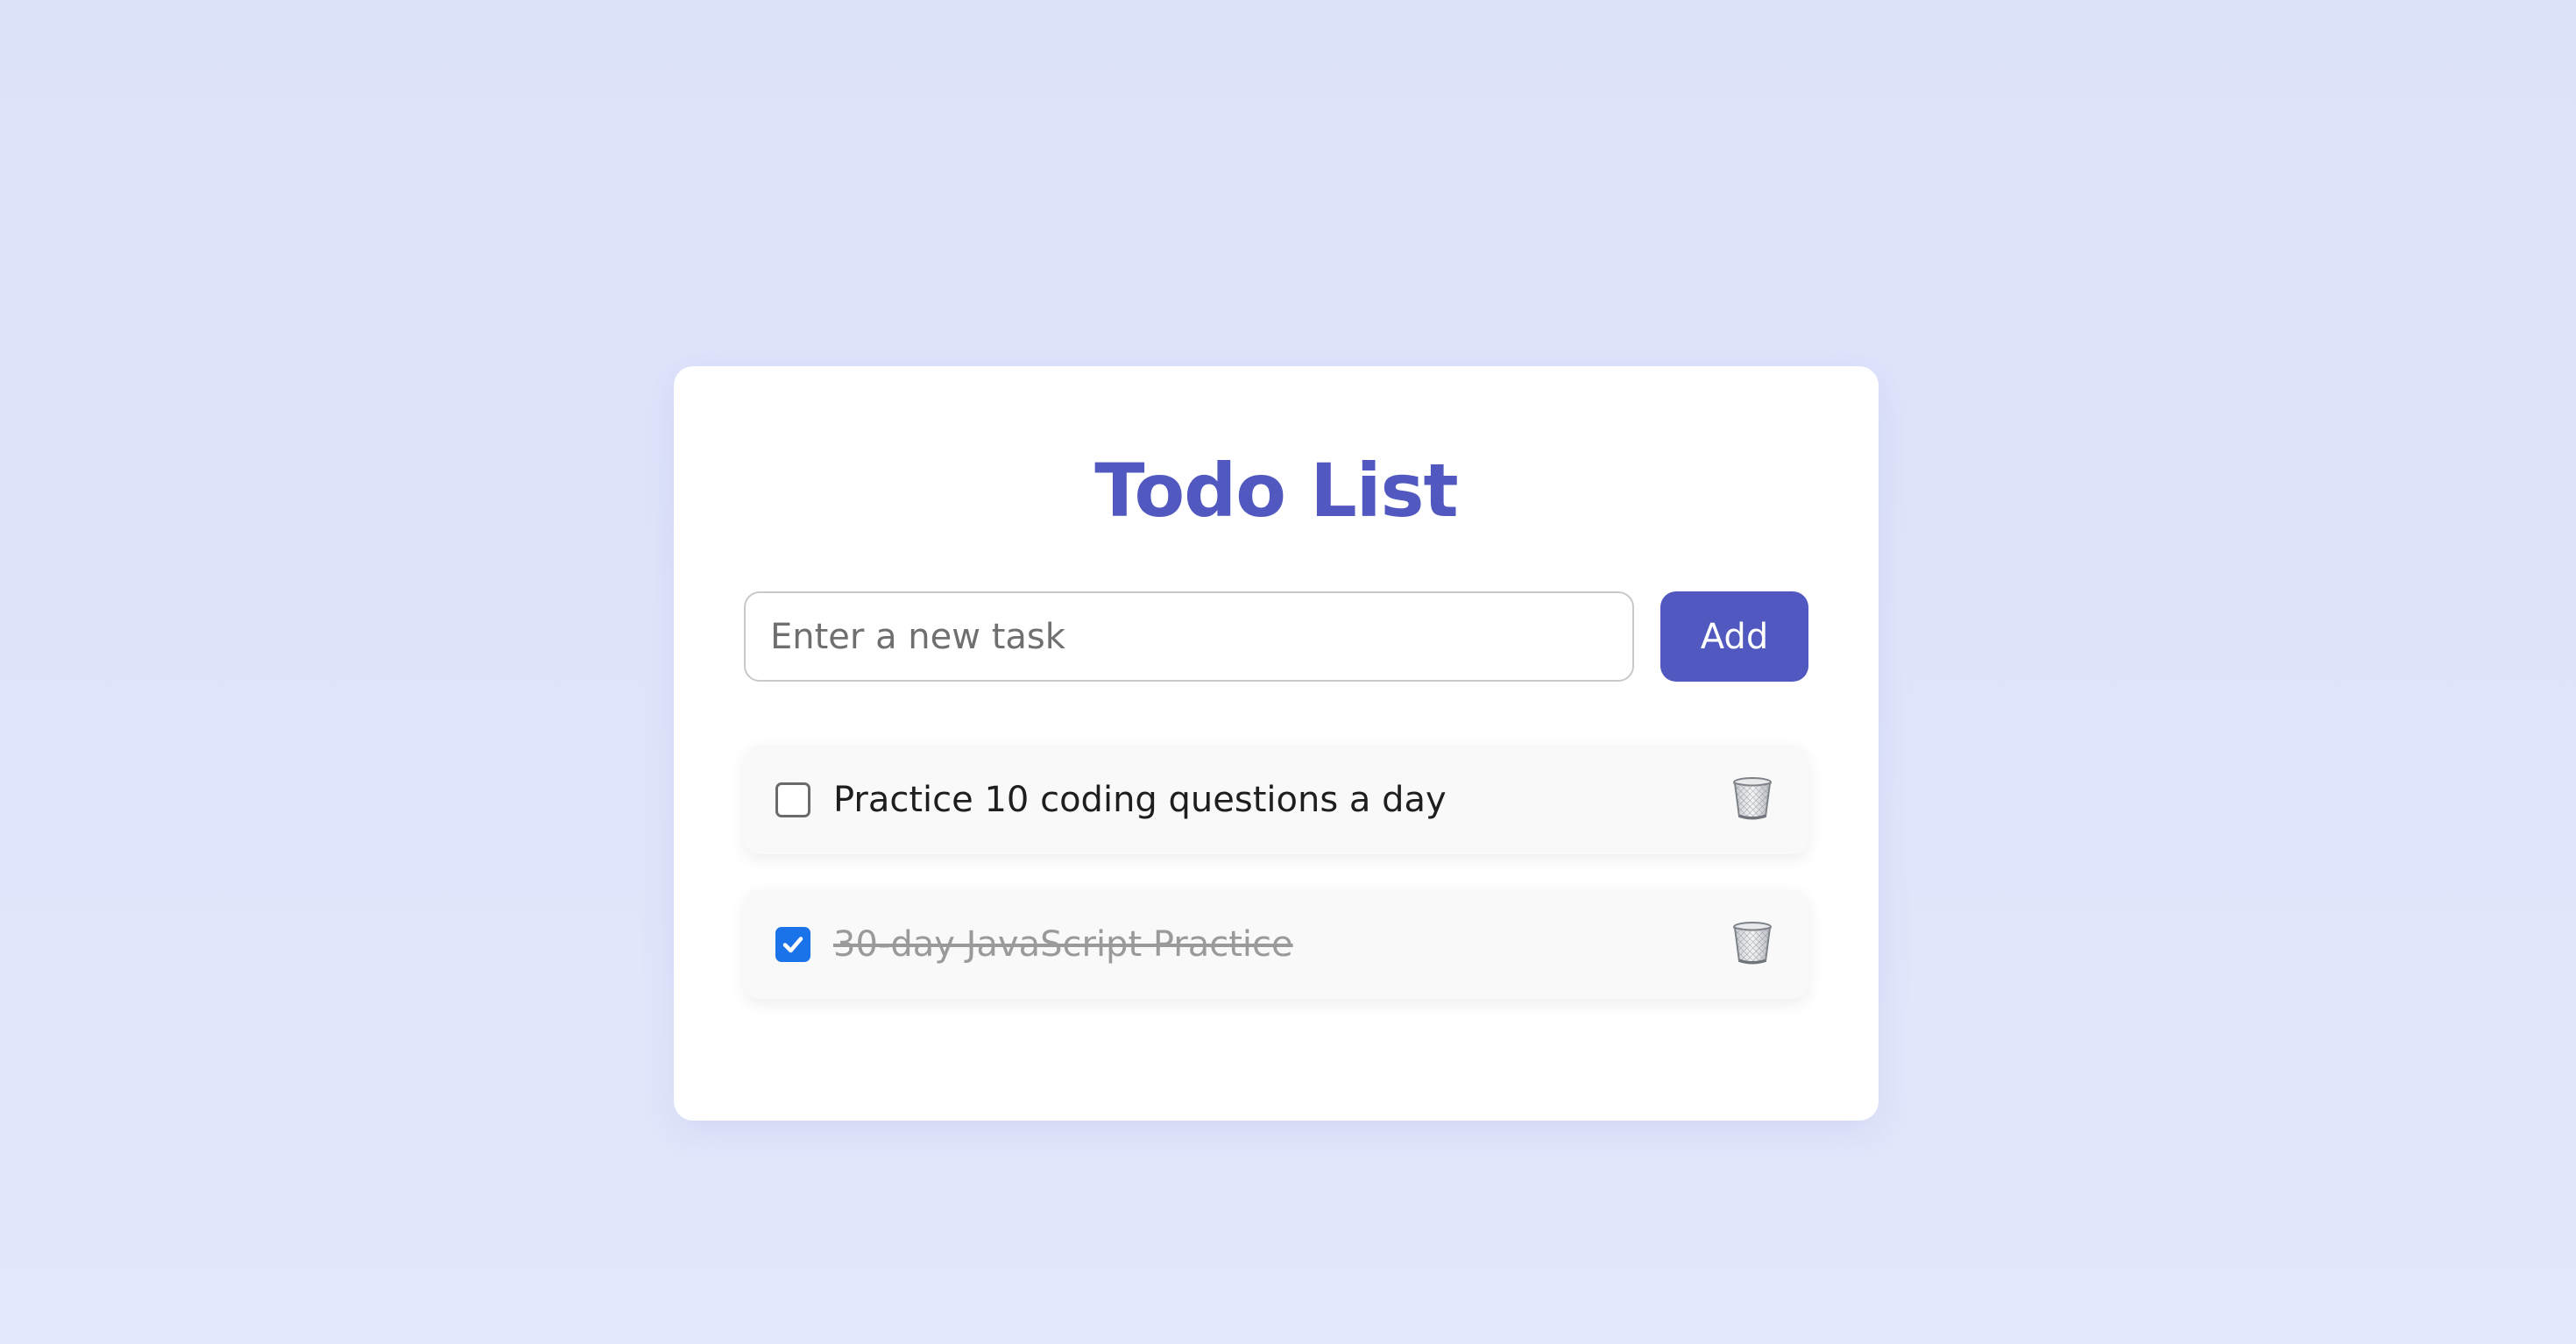  I want to click on new-task-input, so click(1189, 636).